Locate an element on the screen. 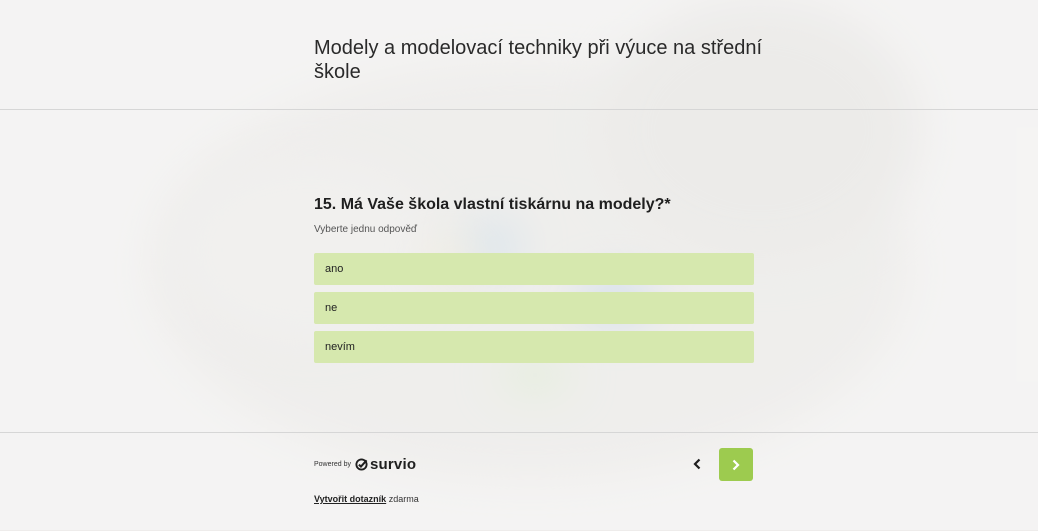 Image resolution: width=1038 pixels, height=531 pixels. survio-logo-icon is located at coordinates (361, 464).